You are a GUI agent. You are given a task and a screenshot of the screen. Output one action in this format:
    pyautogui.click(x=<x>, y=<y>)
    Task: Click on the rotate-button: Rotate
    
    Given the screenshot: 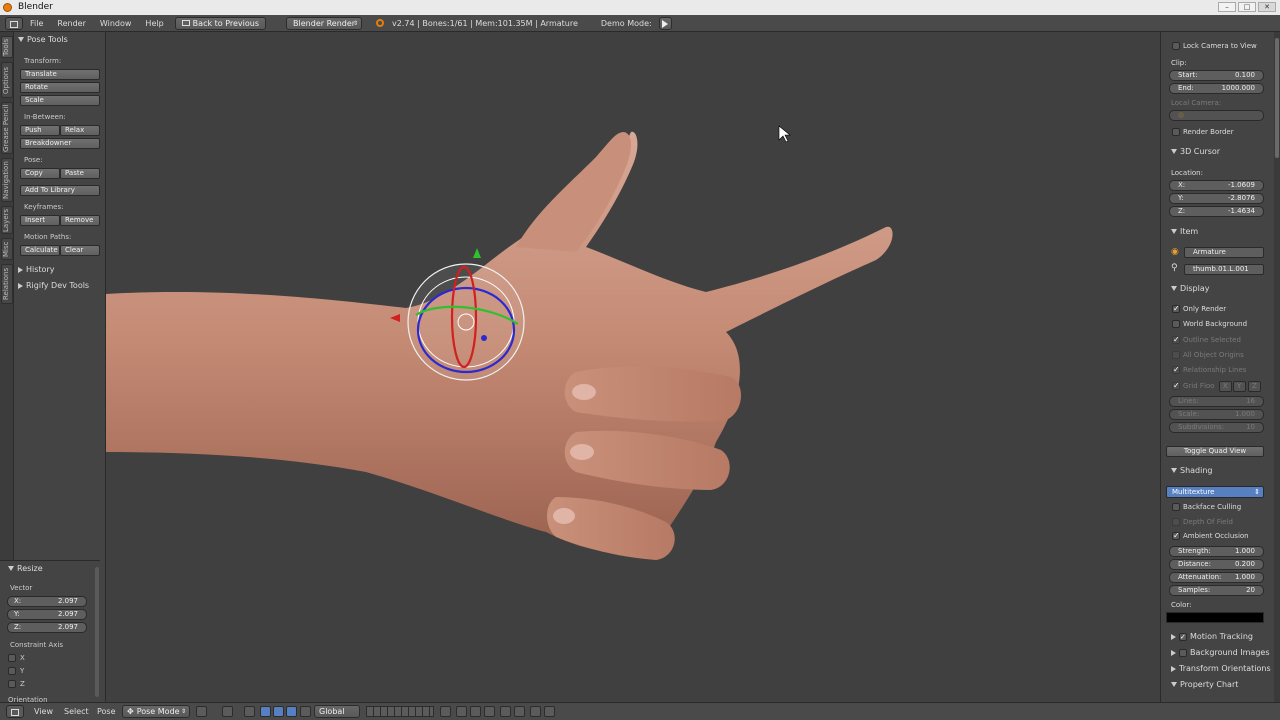 What is the action you would take?
    pyautogui.click(x=60, y=87)
    